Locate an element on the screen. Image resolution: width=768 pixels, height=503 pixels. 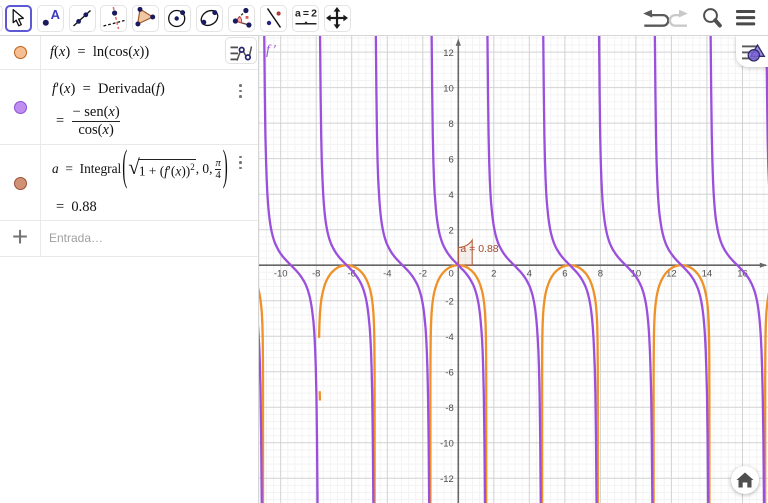
svg-text: 12 is located at coordinates (448, 53).